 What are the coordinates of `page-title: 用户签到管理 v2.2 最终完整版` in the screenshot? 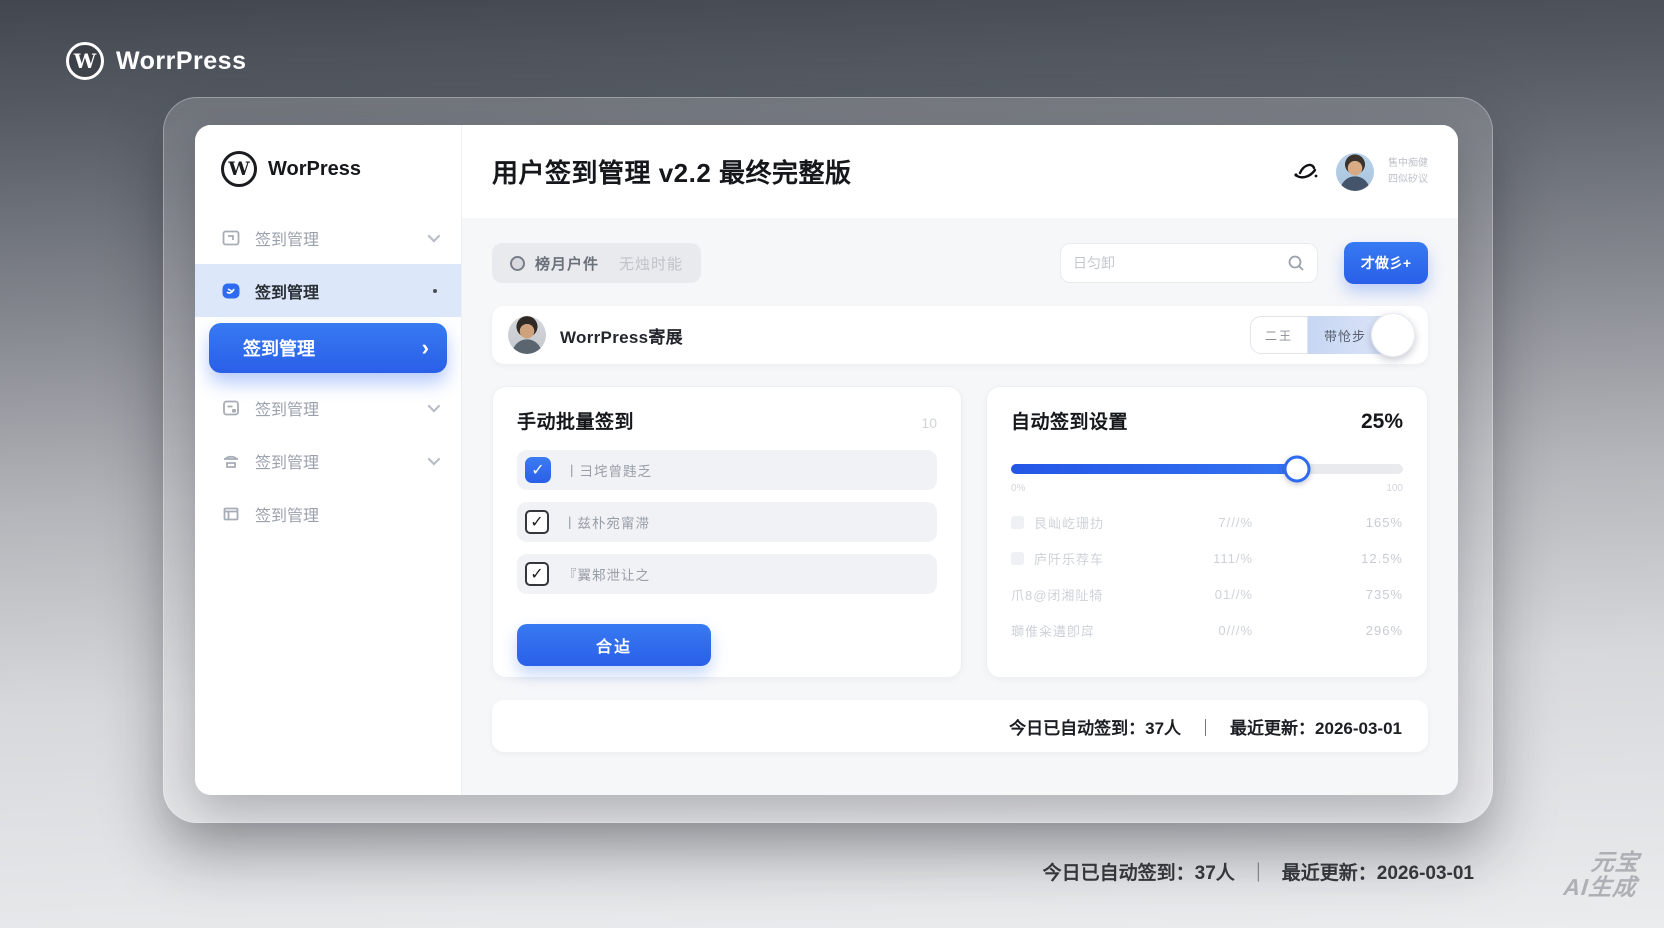 It's located at (672, 173).